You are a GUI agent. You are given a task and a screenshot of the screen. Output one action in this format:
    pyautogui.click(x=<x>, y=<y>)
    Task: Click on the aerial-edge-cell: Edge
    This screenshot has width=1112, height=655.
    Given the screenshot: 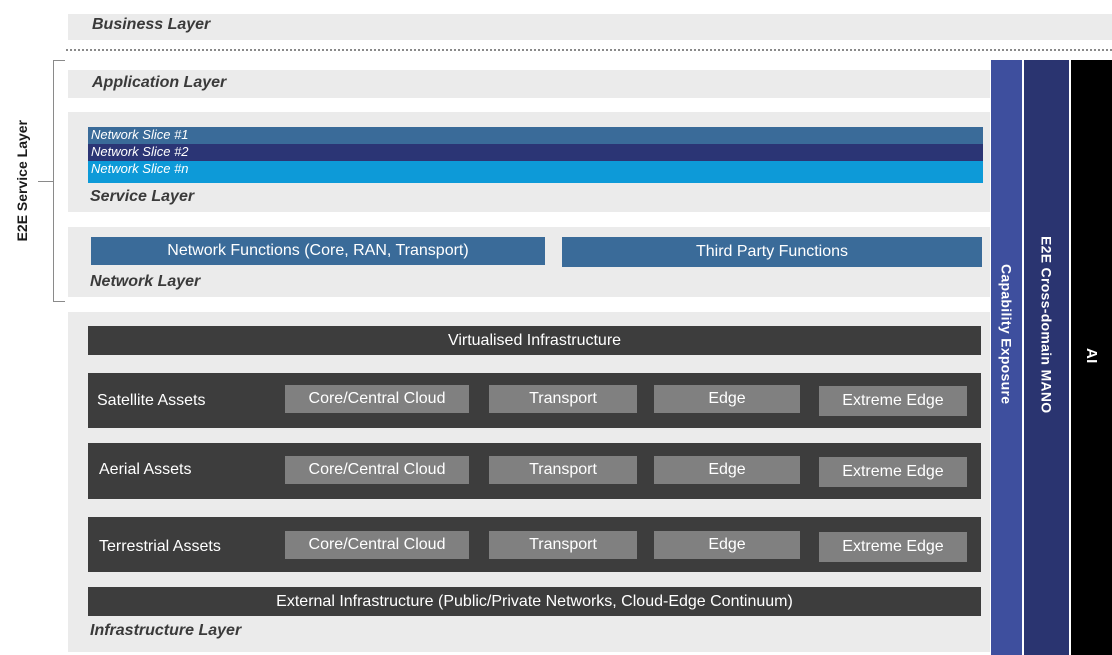 What is the action you would take?
    pyautogui.click(x=727, y=470)
    